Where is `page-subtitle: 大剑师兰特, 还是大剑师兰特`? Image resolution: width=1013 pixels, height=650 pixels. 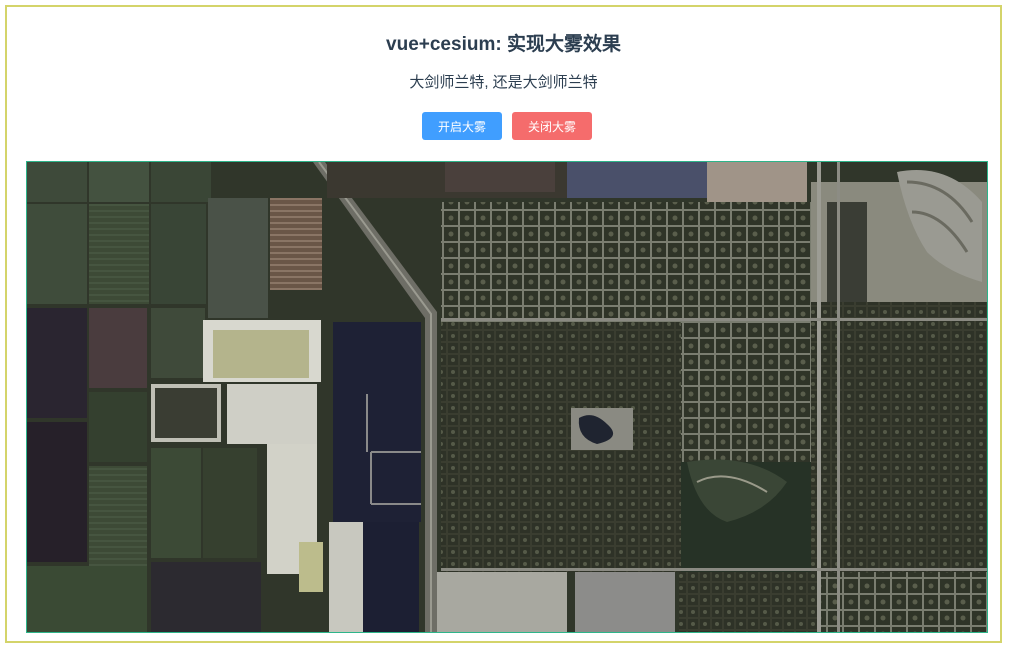 page-subtitle: 大剑师兰特, 还是大剑师兰特 is located at coordinates (503, 82).